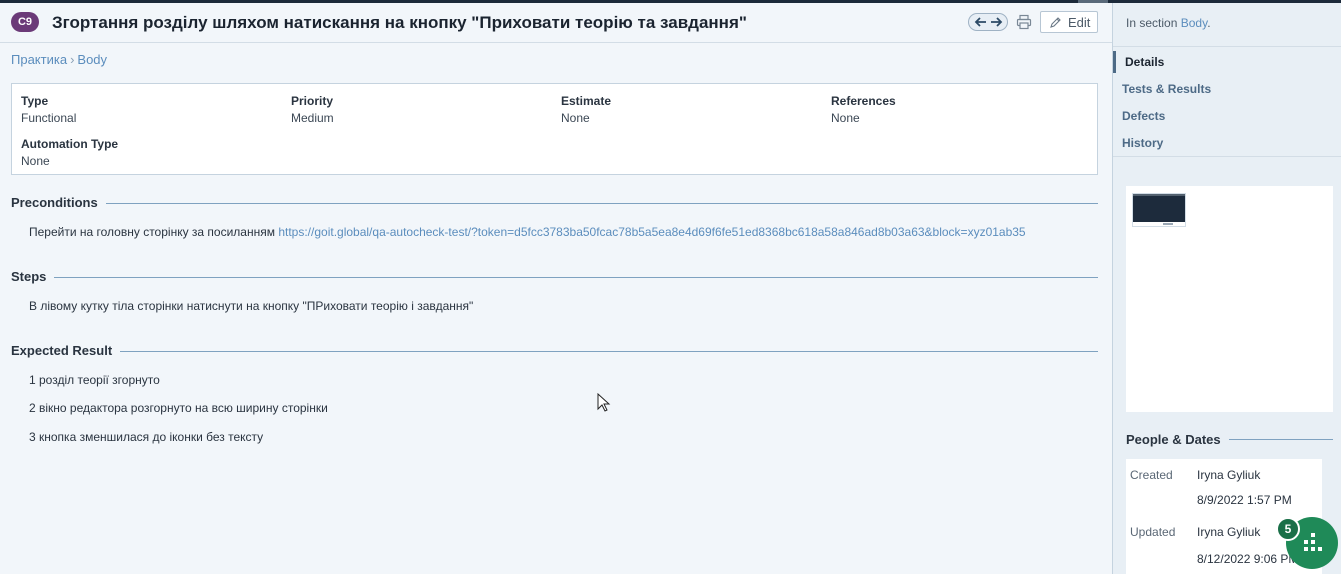  I want to click on section-note-link: Body, so click(1194, 23).